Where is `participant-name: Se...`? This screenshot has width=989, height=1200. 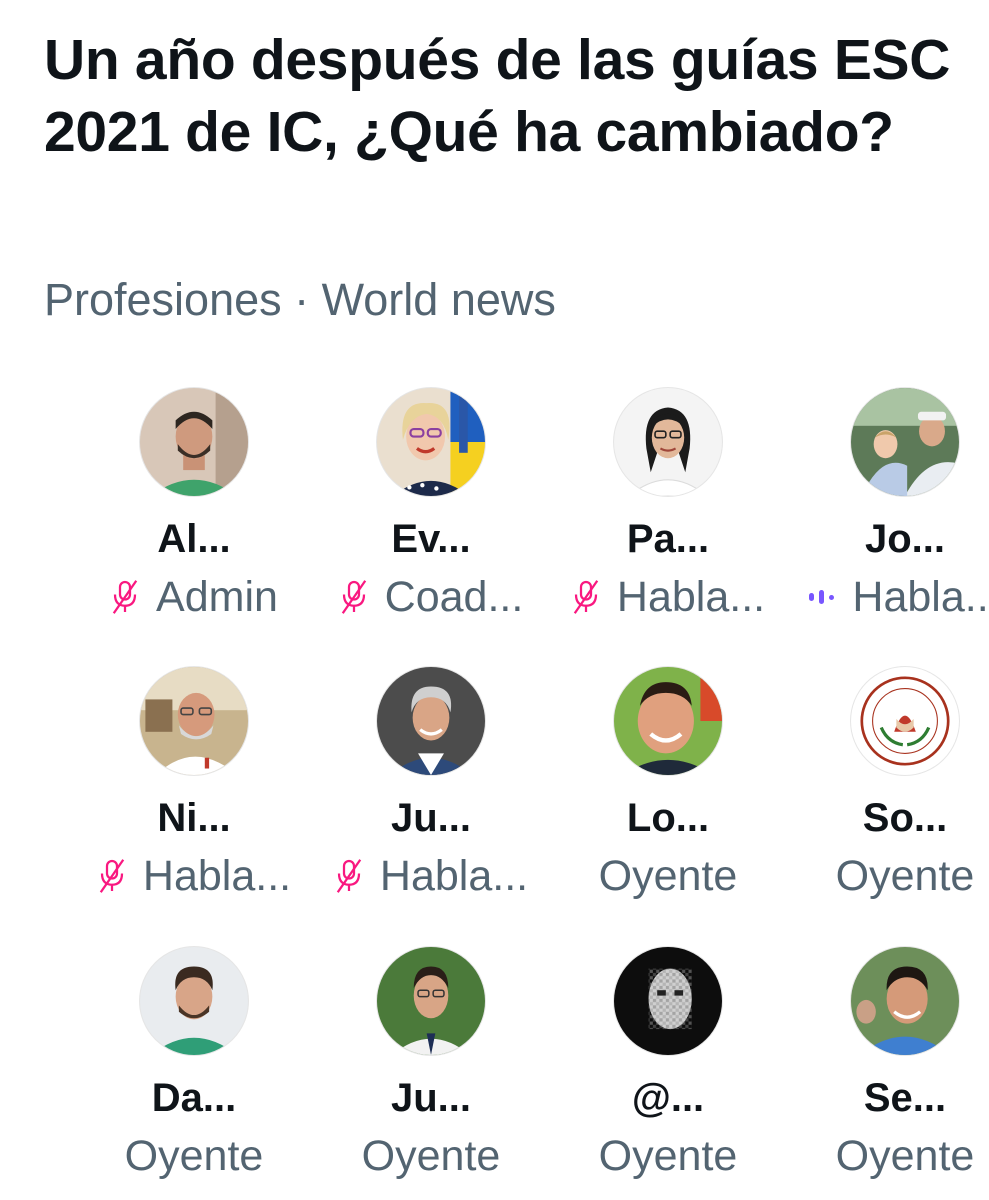 participant-name: Se... is located at coordinates (905, 1098).